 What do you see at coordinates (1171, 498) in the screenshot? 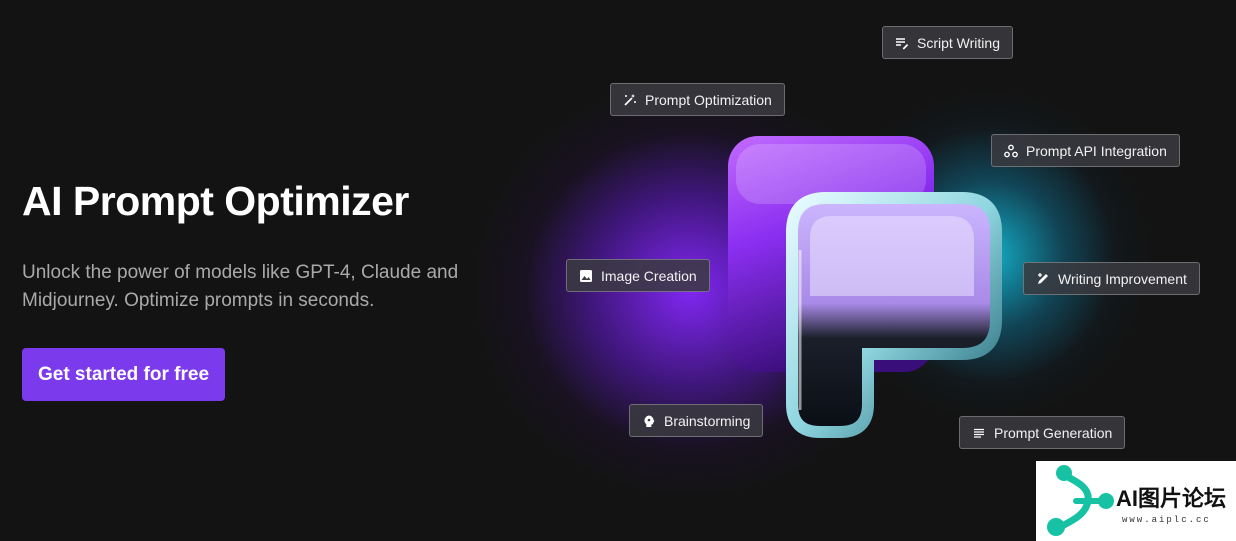
I see `watermark-text: AI图片论坛` at bounding box center [1171, 498].